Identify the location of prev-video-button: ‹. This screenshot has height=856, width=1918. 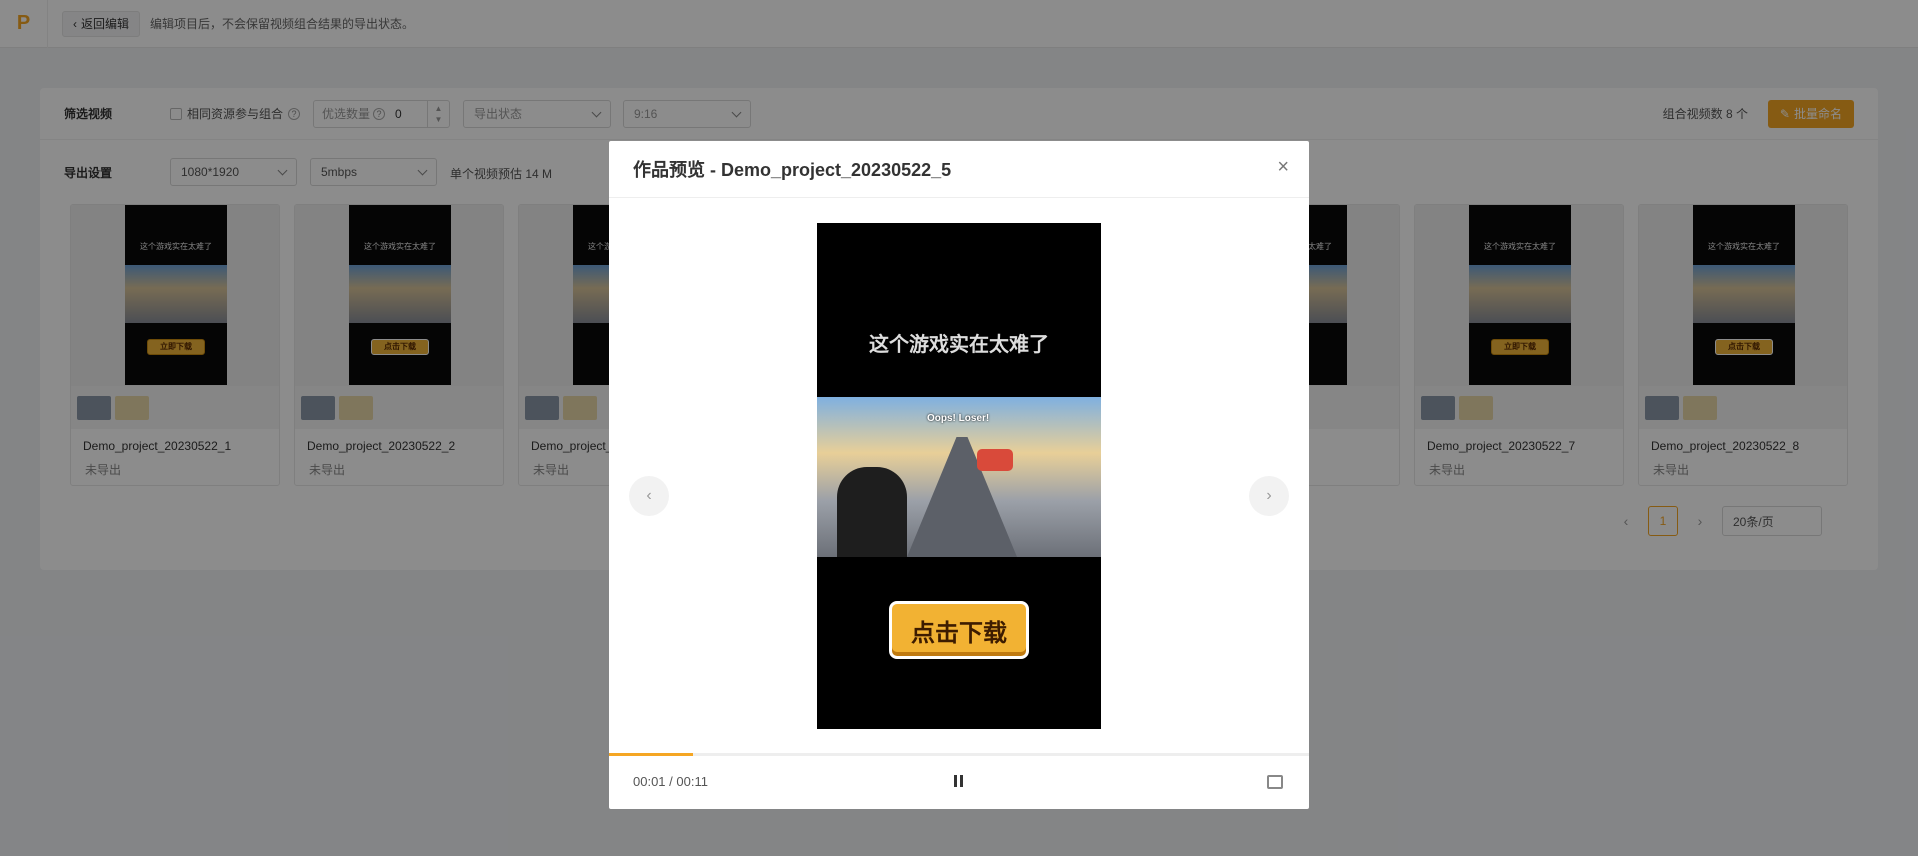
(649, 496).